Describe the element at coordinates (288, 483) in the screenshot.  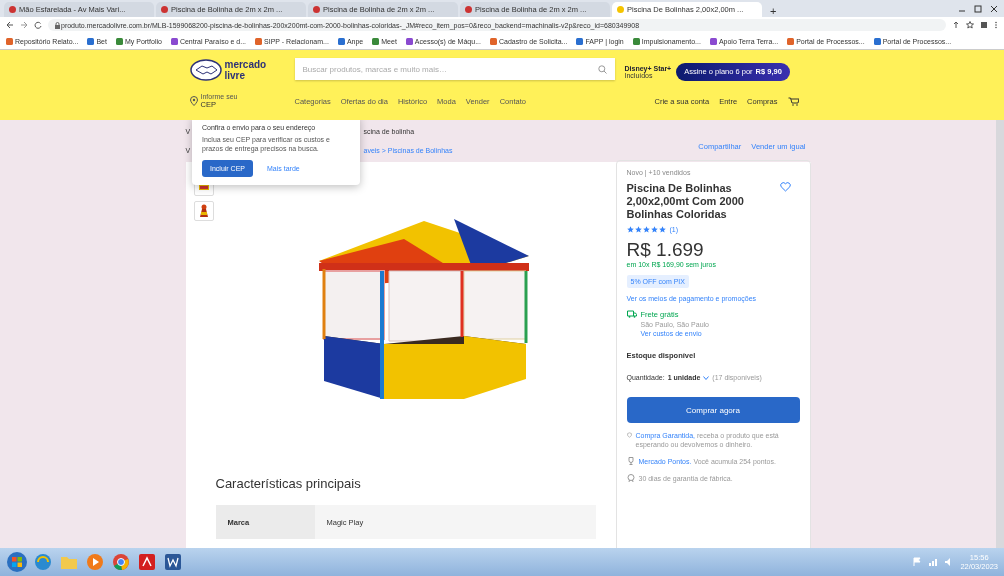
I see `section-heading: Características principais` at that location.